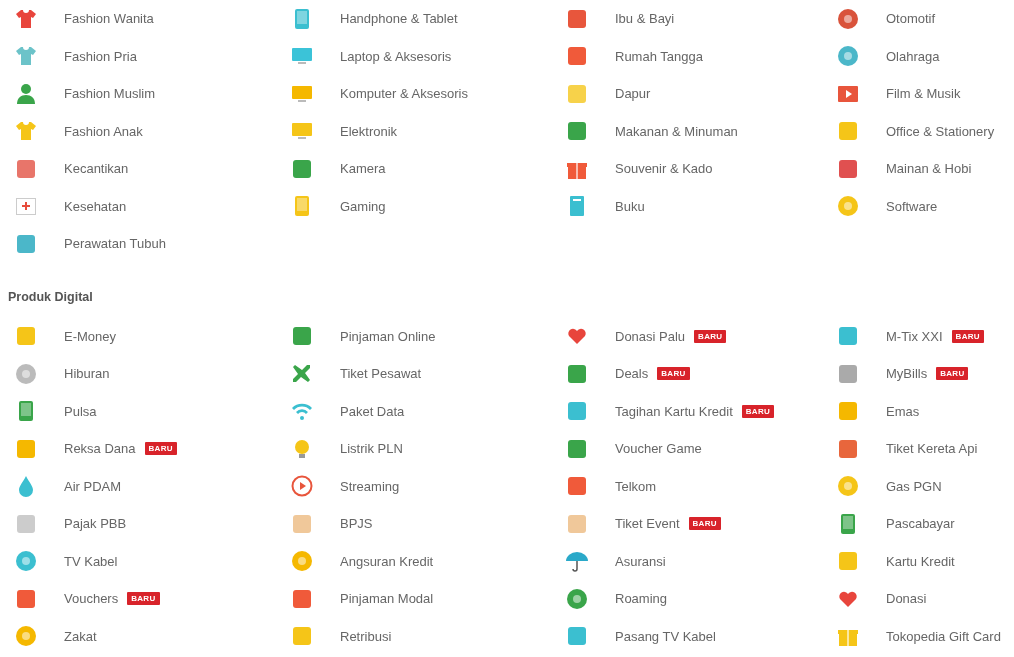 This screenshot has width=1014, height=657. I want to click on category-link: Angsuran Kredit, so click(387, 561).